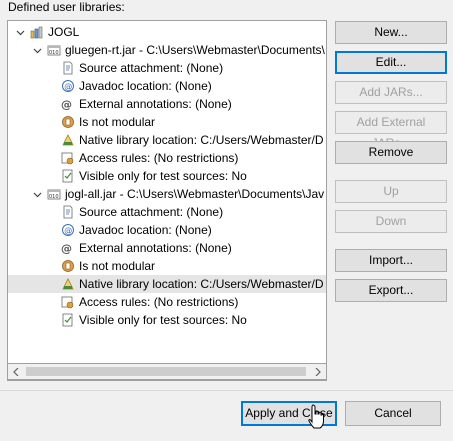 Image resolution: width=453 pixels, height=441 pixels. Describe the element at coordinates (391, 152) in the screenshot. I see `remove-button: Remove` at that location.